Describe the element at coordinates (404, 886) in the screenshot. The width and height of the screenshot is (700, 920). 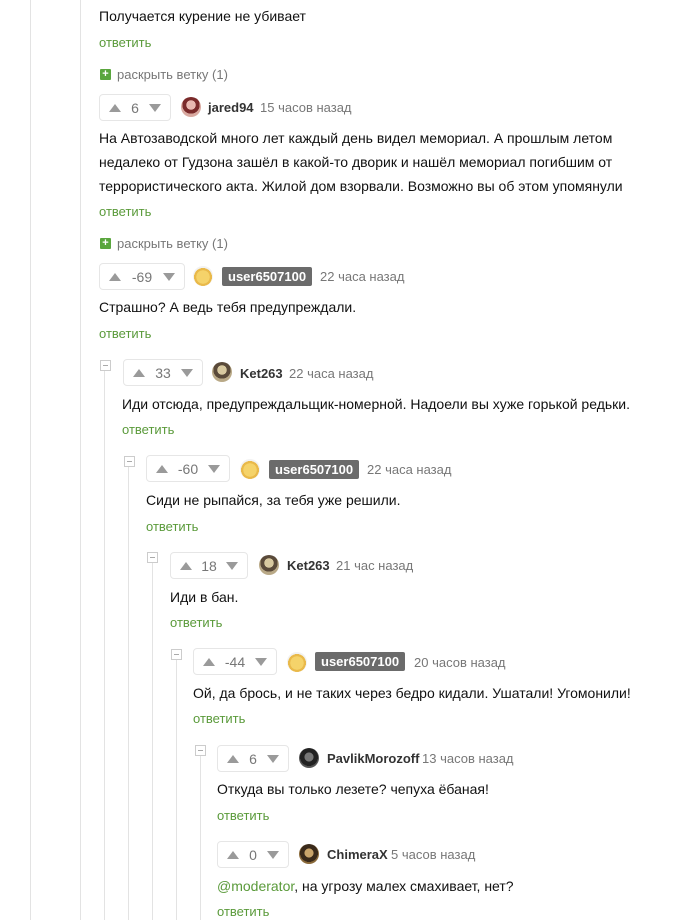
I see `comment-text-body: , на угрозу малех смахивает, нет?` at that location.